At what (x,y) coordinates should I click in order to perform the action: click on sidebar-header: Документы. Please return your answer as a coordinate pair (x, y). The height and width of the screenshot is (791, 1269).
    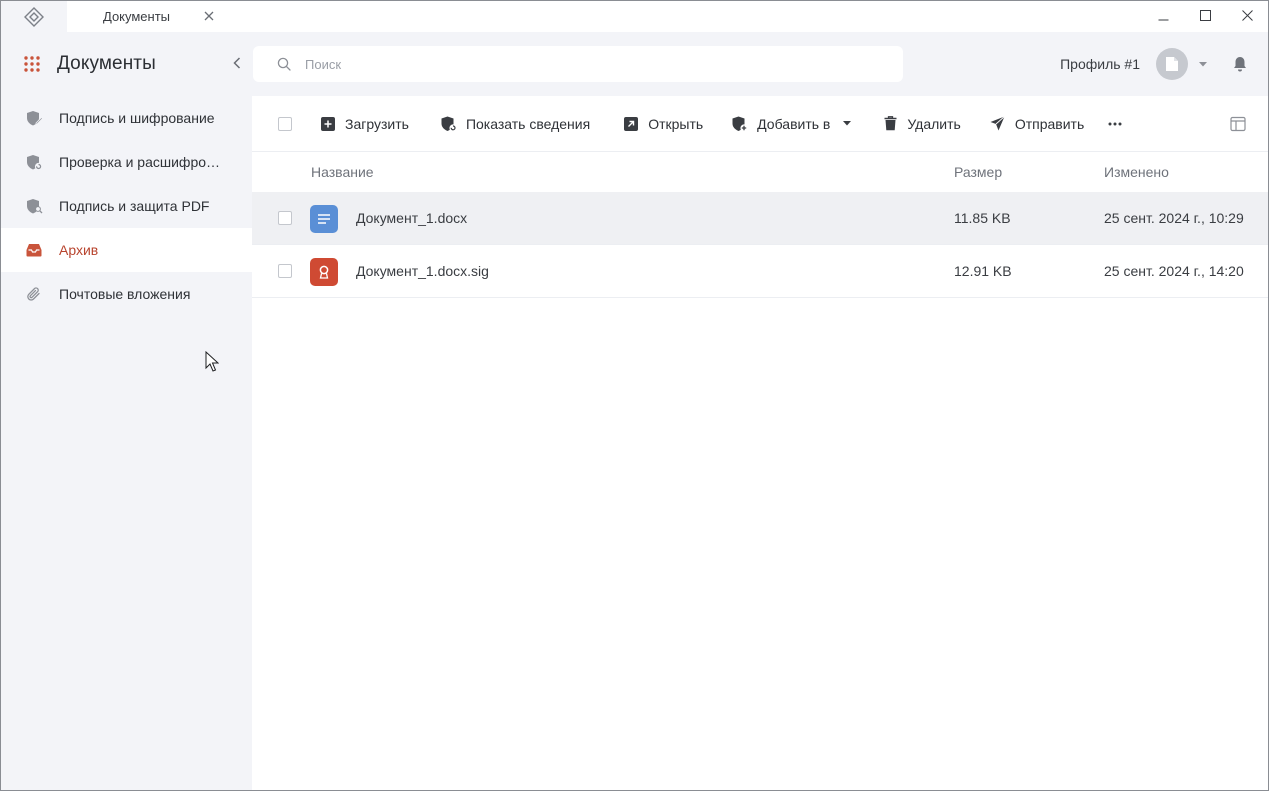
    Looking at the image, I should click on (126, 64).